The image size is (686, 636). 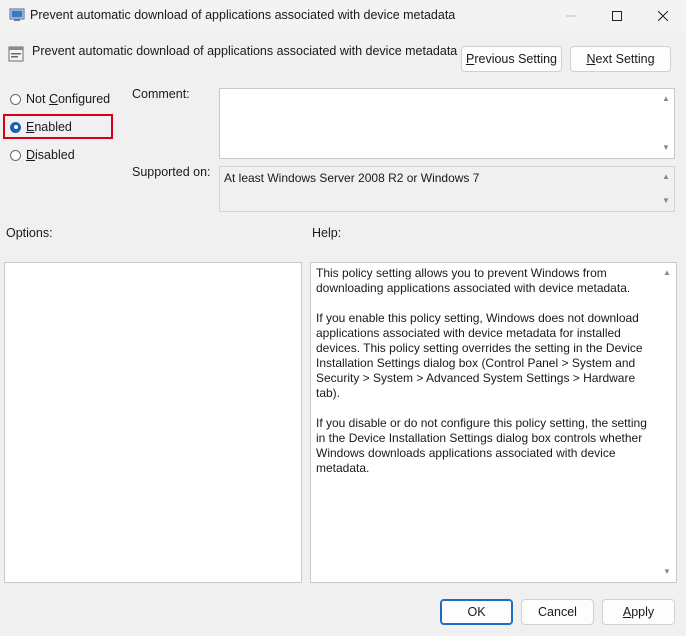 I want to click on previous-setting-text: revious Setting, so click(x=516, y=59).